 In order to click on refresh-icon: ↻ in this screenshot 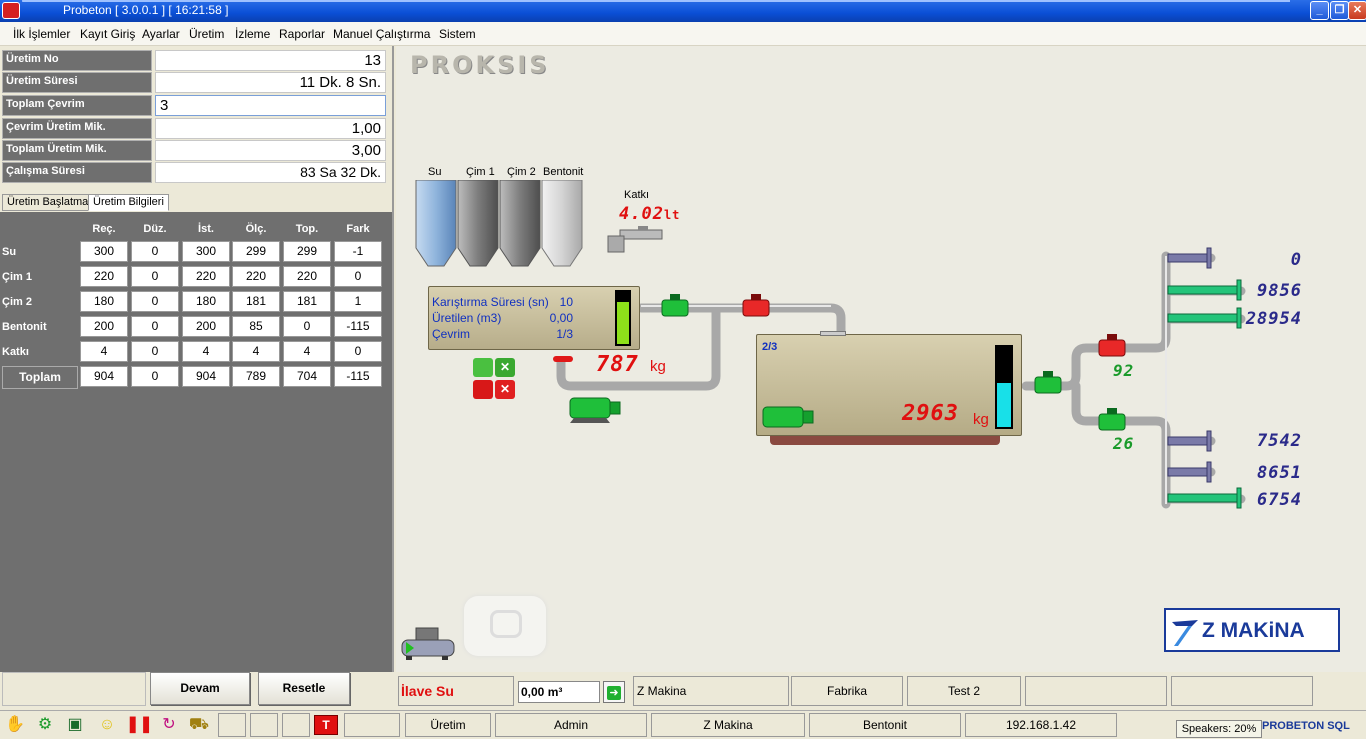, I will do `click(169, 725)`.